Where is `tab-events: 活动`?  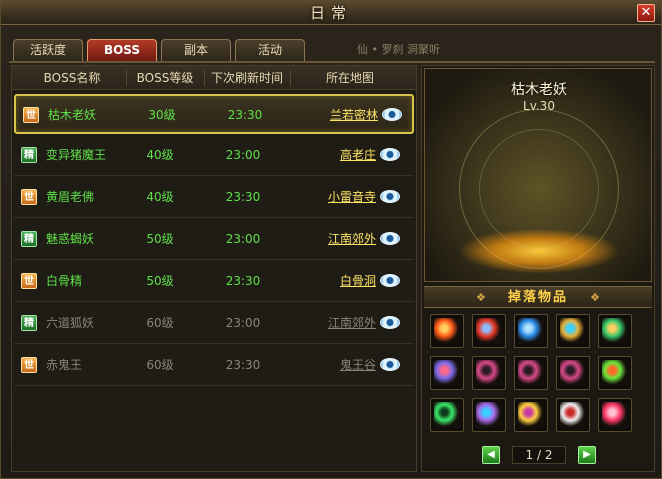
tab-events: 活动 is located at coordinates (270, 50).